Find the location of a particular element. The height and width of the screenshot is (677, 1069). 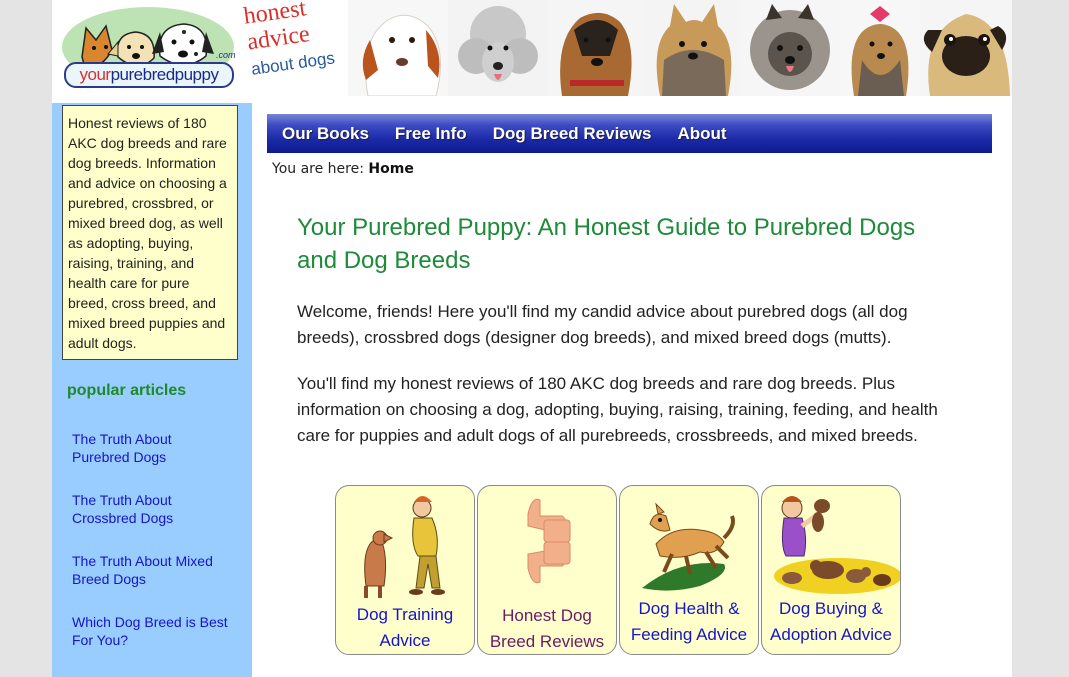

nav-our-books: Our Books is located at coordinates (325, 134).